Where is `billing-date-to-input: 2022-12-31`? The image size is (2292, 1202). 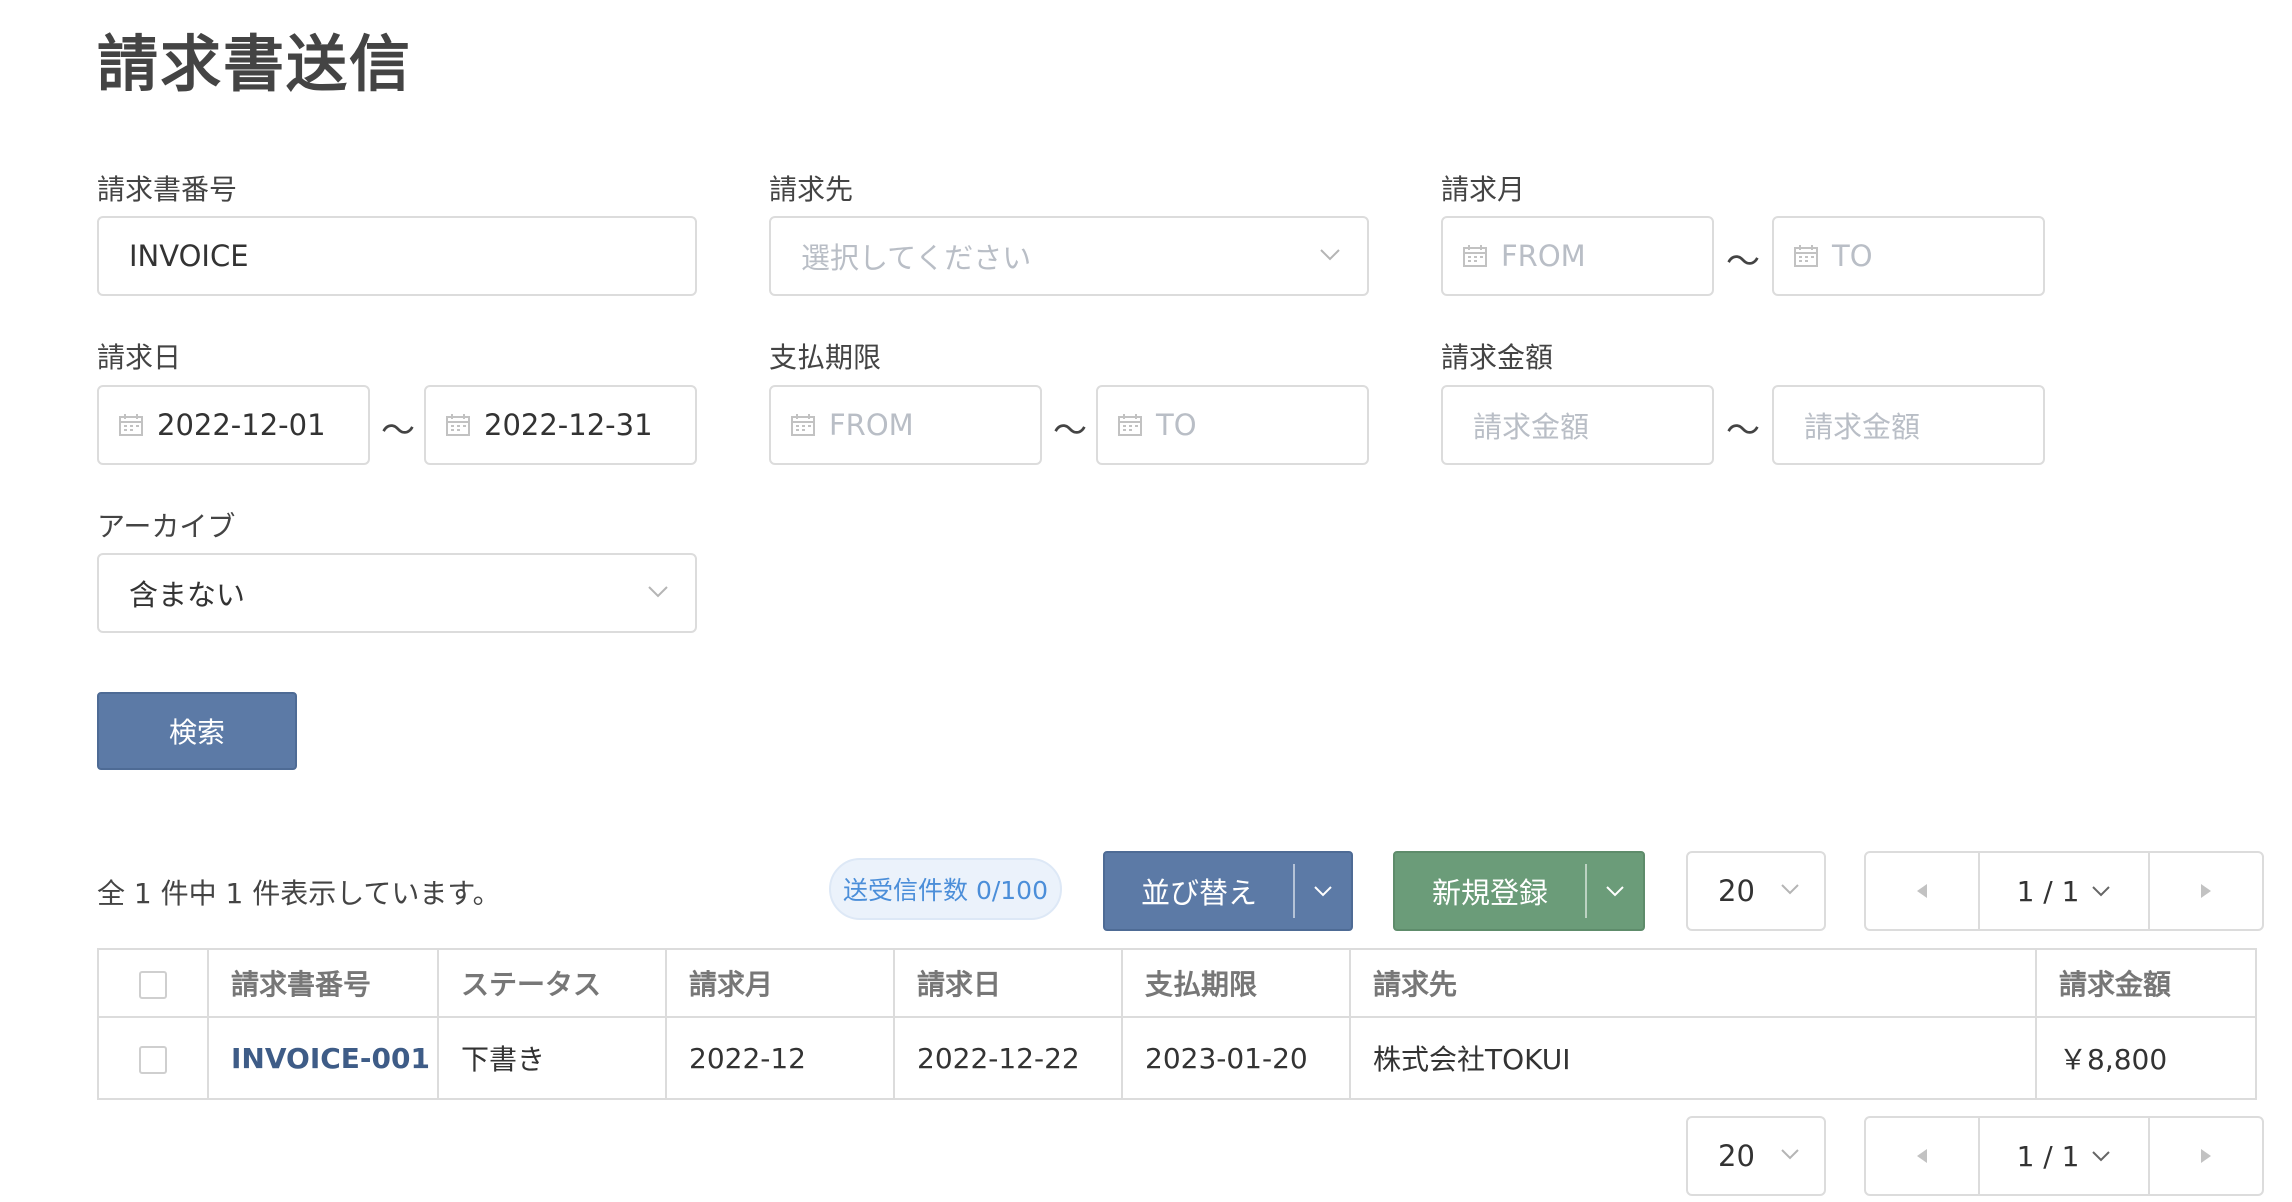
billing-date-to-input: 2022-12-31 is located at coordinates (560, 425).